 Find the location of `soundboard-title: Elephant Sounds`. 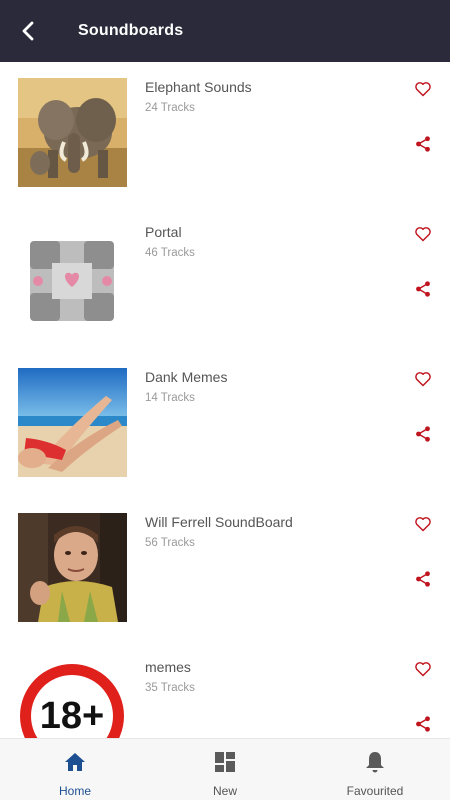

soundboard-title: Elephant Sounds is located at coordinates (198, 87).